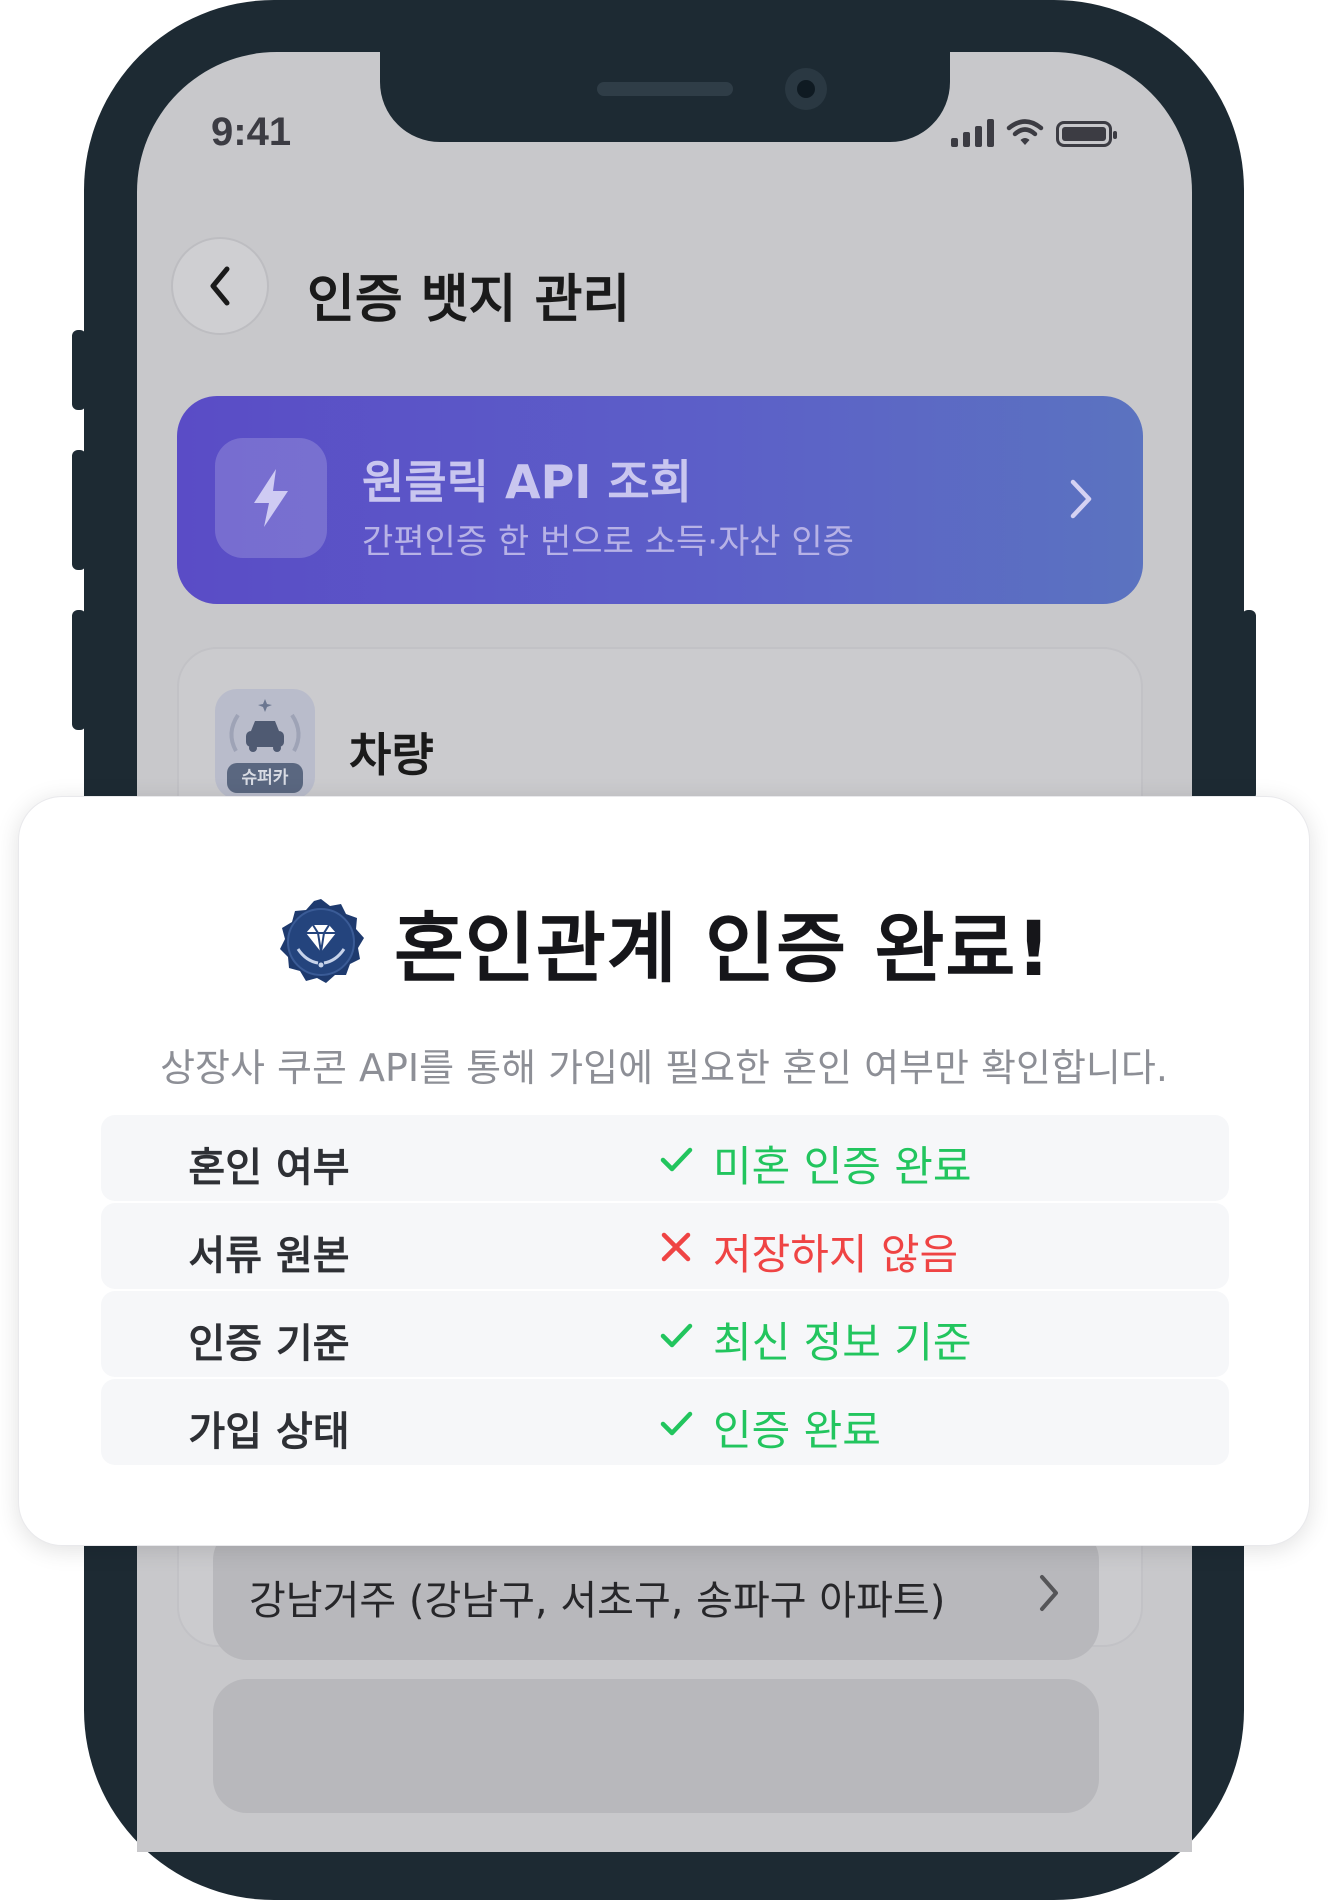 This screenshot has height=1900, width=1328. I want to click on battery-icon, so click(1086, 134).